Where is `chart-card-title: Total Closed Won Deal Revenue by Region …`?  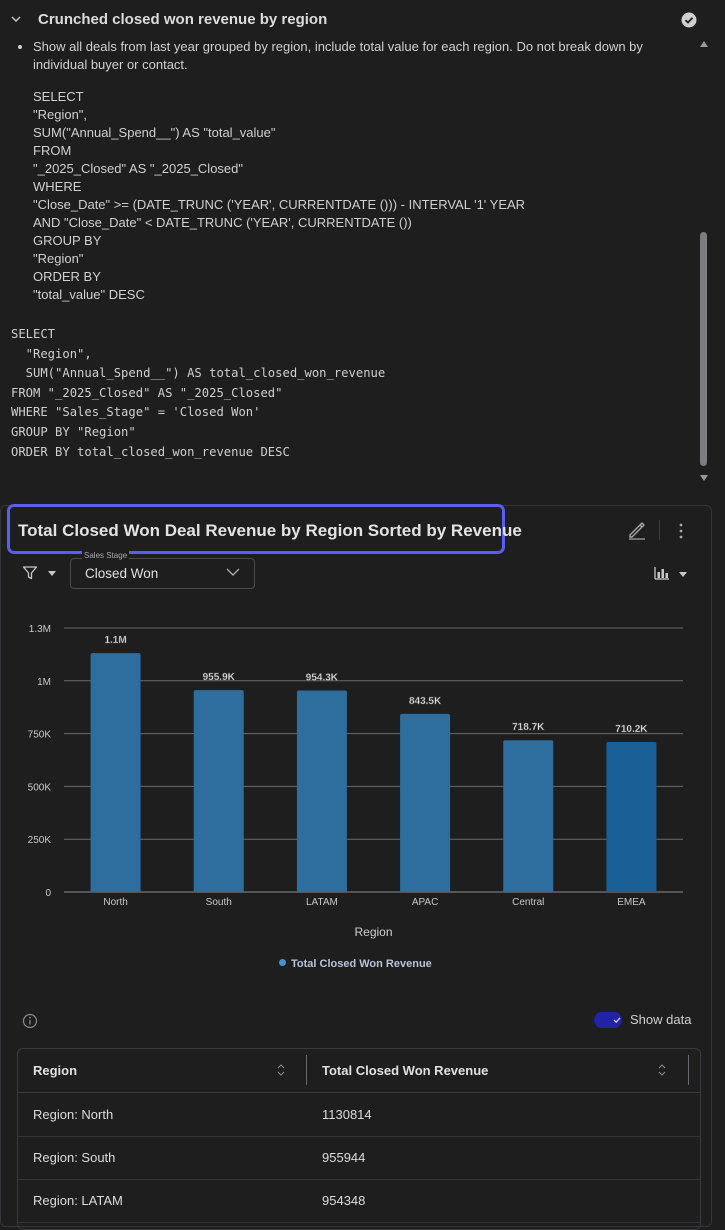
chart-card-title: Total Closed Won Deal Revenue by Region … is located at coordinates (270, 530).